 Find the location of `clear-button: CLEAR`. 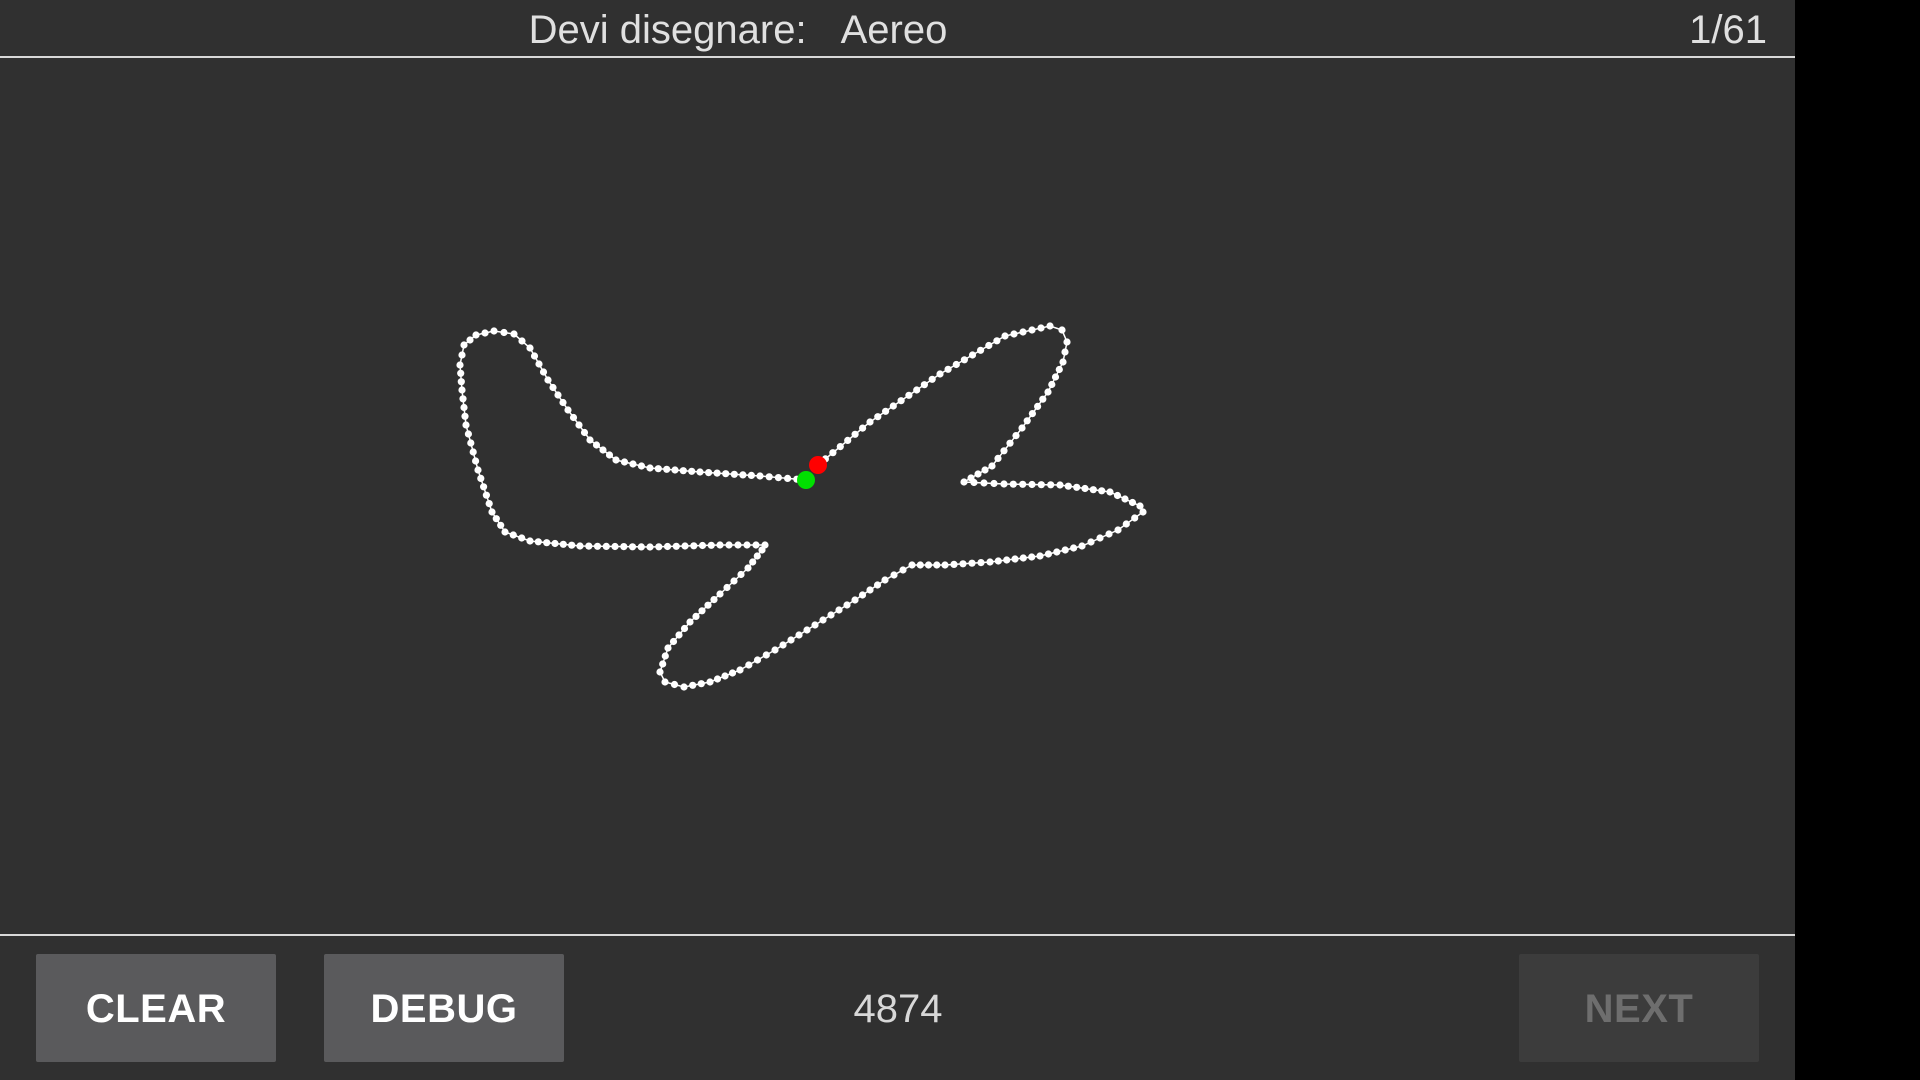

clear-button: CLEAR is located at coordinates (156, 1008).